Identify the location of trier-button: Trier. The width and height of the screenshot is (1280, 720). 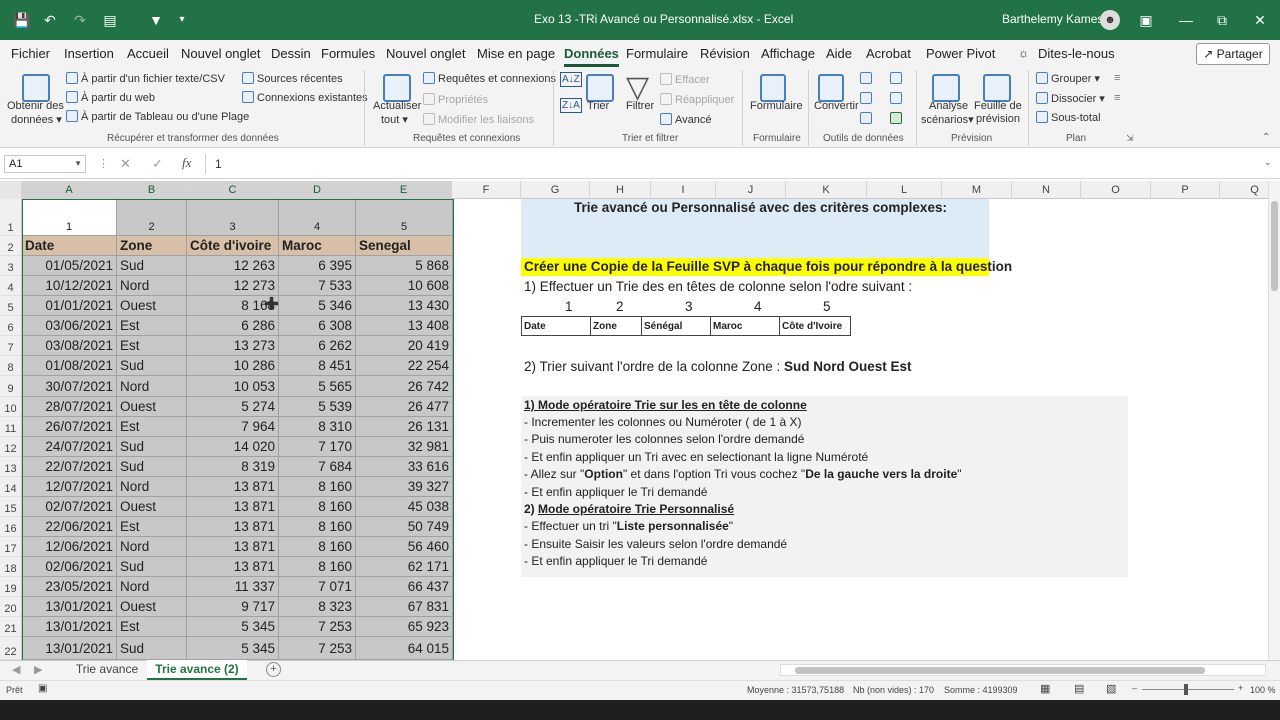
(598, 106).